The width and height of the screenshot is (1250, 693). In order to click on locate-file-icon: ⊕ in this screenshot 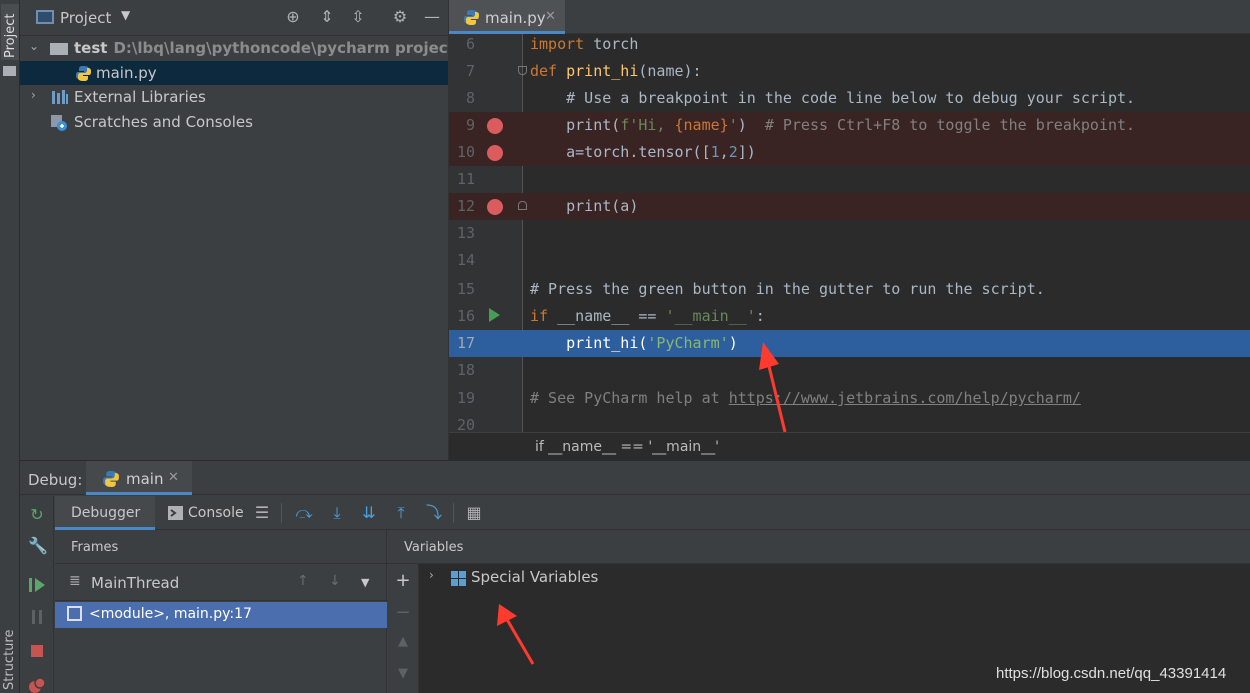, I will do `click(293, 17)`.